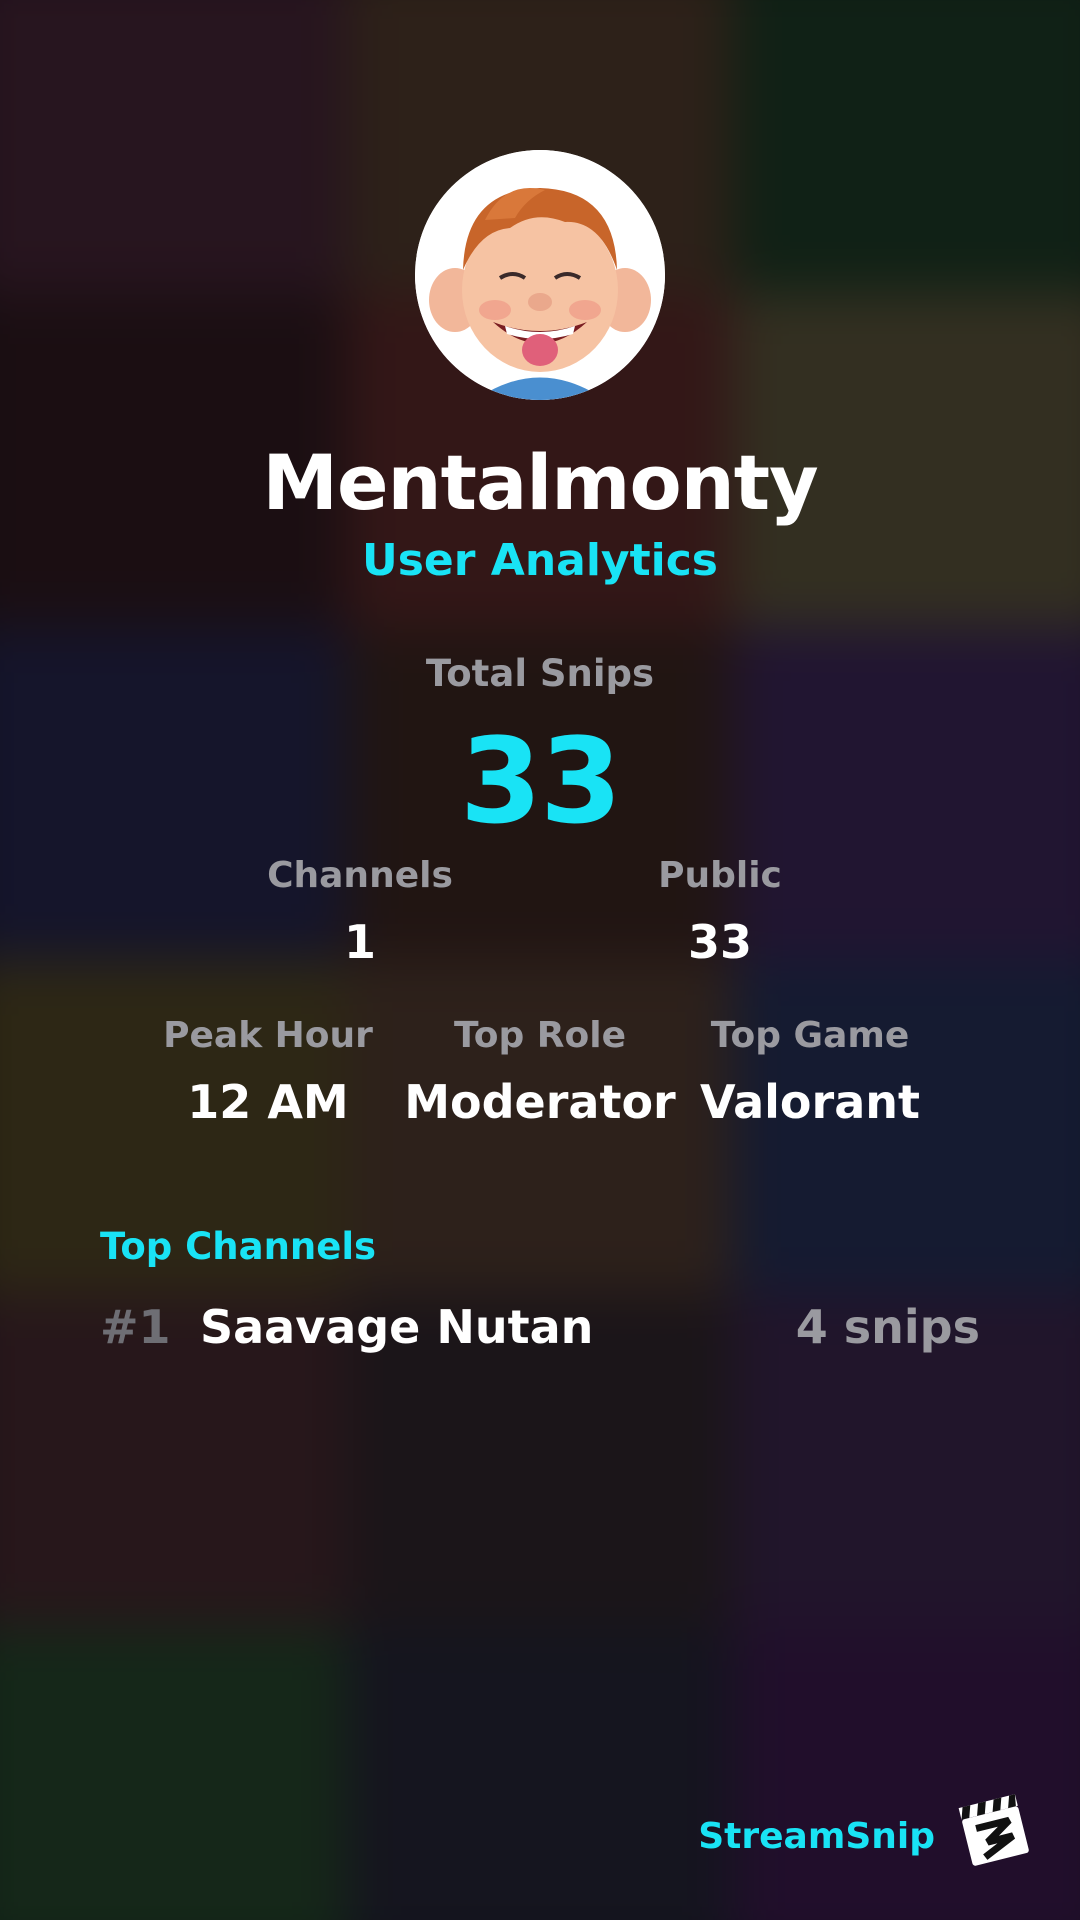 This screenshot has width=1080, height=1920. What do you see at coordinates (540, 1035) in the screenshot?
I see `top-role-label: Top Role` at bounding box center [540, 1035].